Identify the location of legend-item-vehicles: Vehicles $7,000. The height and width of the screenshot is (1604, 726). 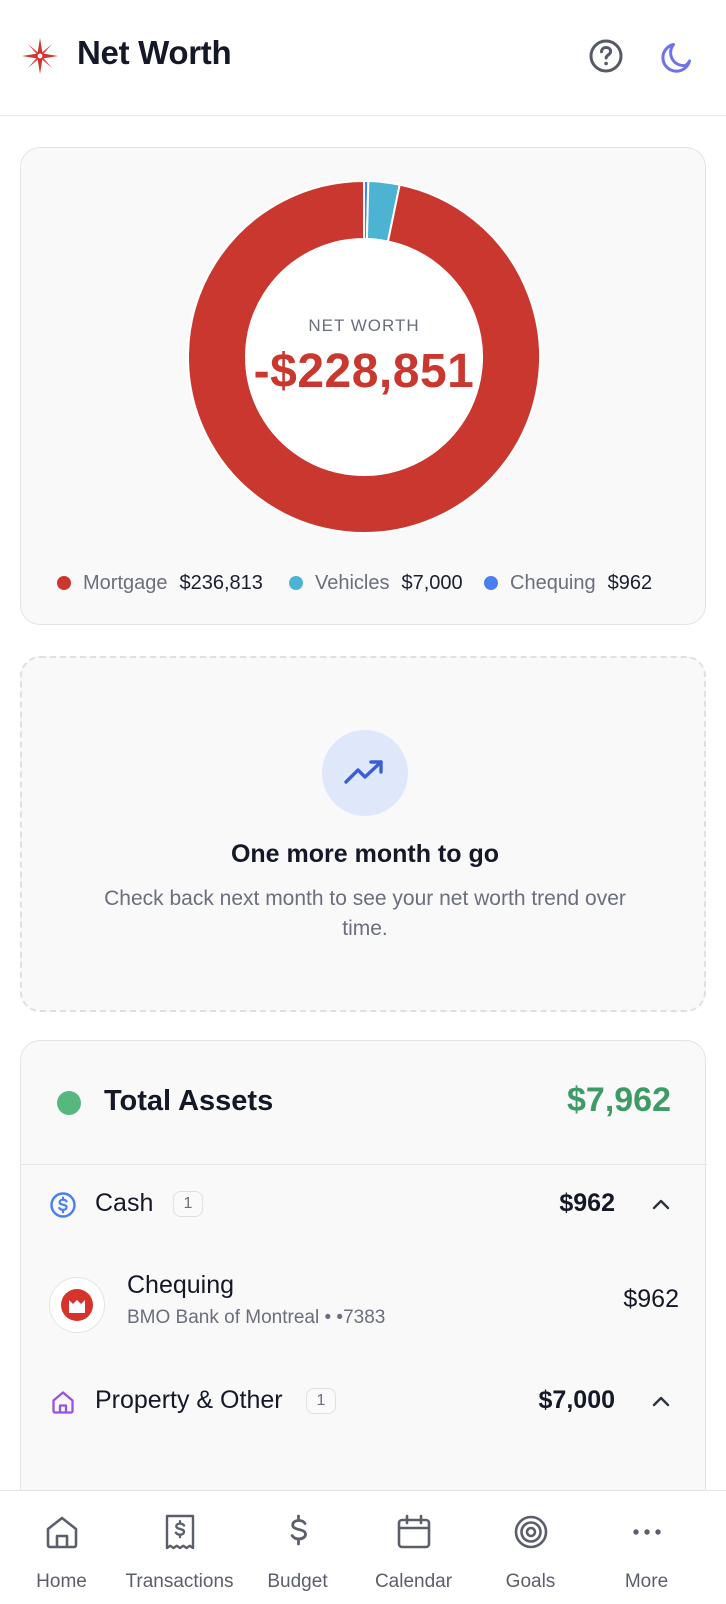
(376, 583).